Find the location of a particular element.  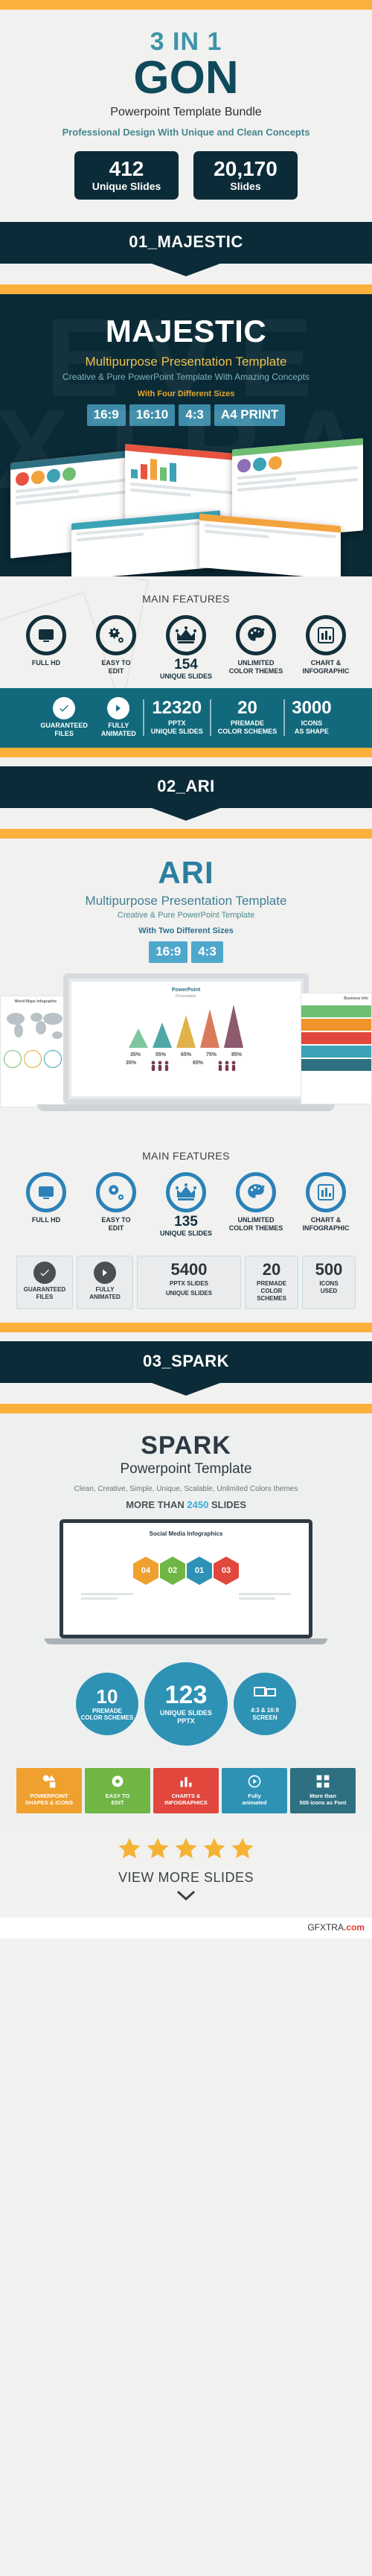

tile-label: EASY TO EDIT is located at coordinates (117, 1800).